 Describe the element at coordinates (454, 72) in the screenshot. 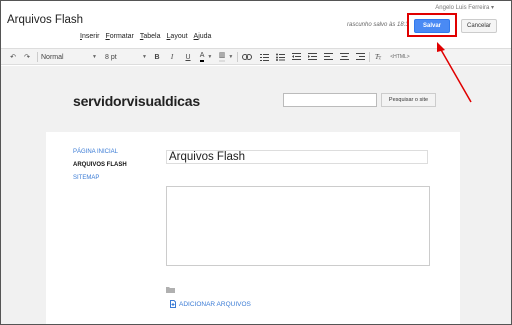

I see `annotation-arrow` at that location.